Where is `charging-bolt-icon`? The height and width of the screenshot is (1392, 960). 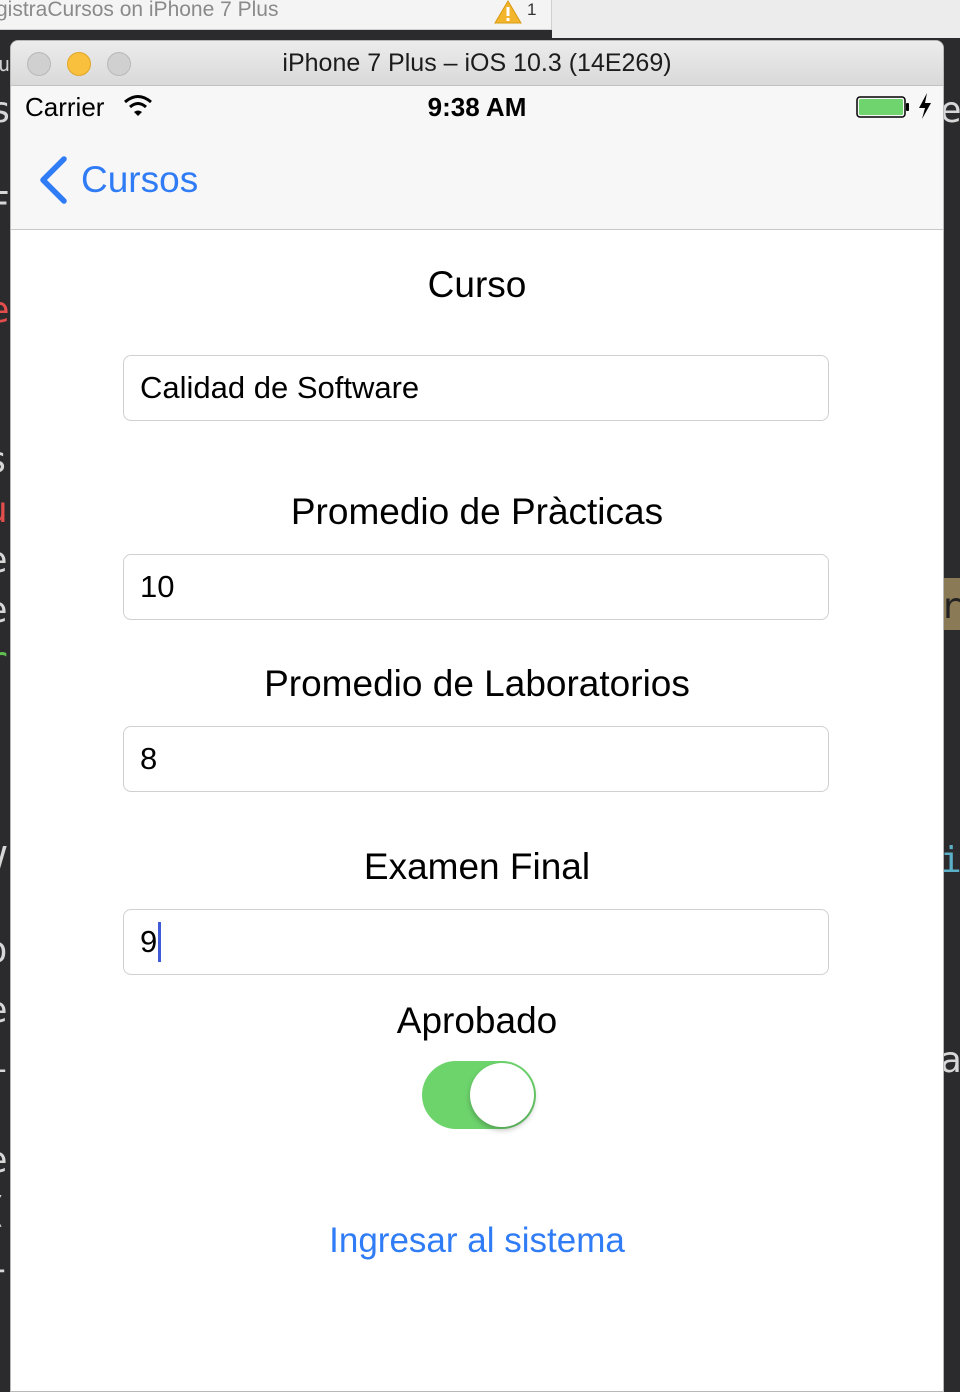
charging-bolt-icon is located at coordinates (925, 106).